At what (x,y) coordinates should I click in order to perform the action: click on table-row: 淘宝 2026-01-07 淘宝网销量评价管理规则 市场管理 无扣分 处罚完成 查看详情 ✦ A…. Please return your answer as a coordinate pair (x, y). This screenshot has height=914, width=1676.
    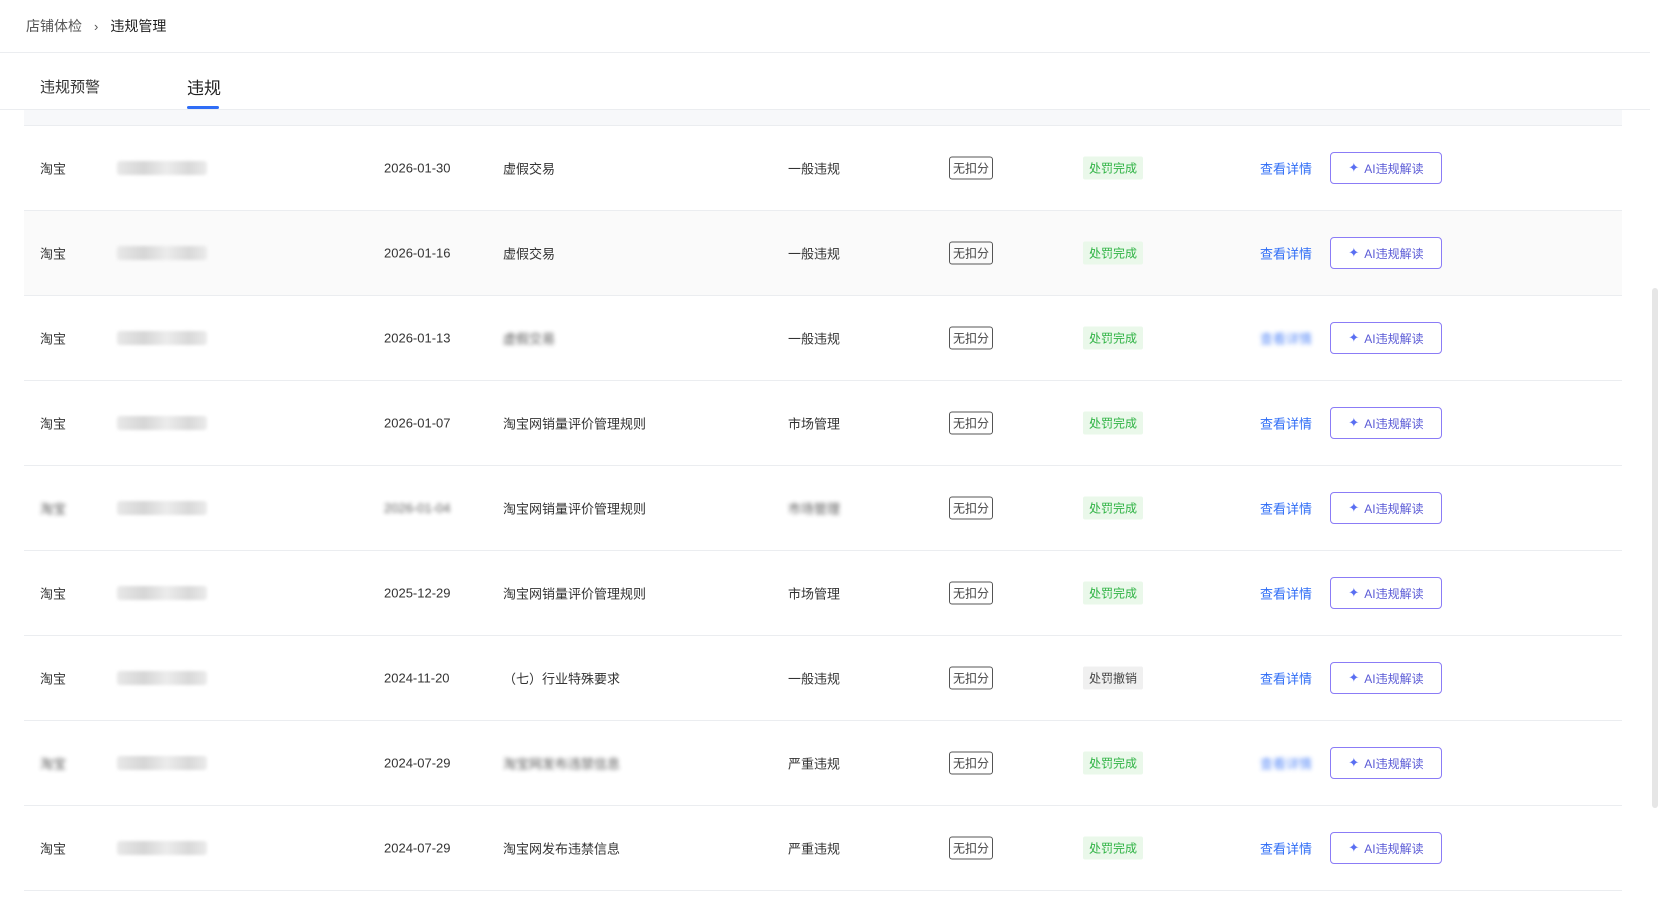
    Looking at the image, I should click on (823, 423).